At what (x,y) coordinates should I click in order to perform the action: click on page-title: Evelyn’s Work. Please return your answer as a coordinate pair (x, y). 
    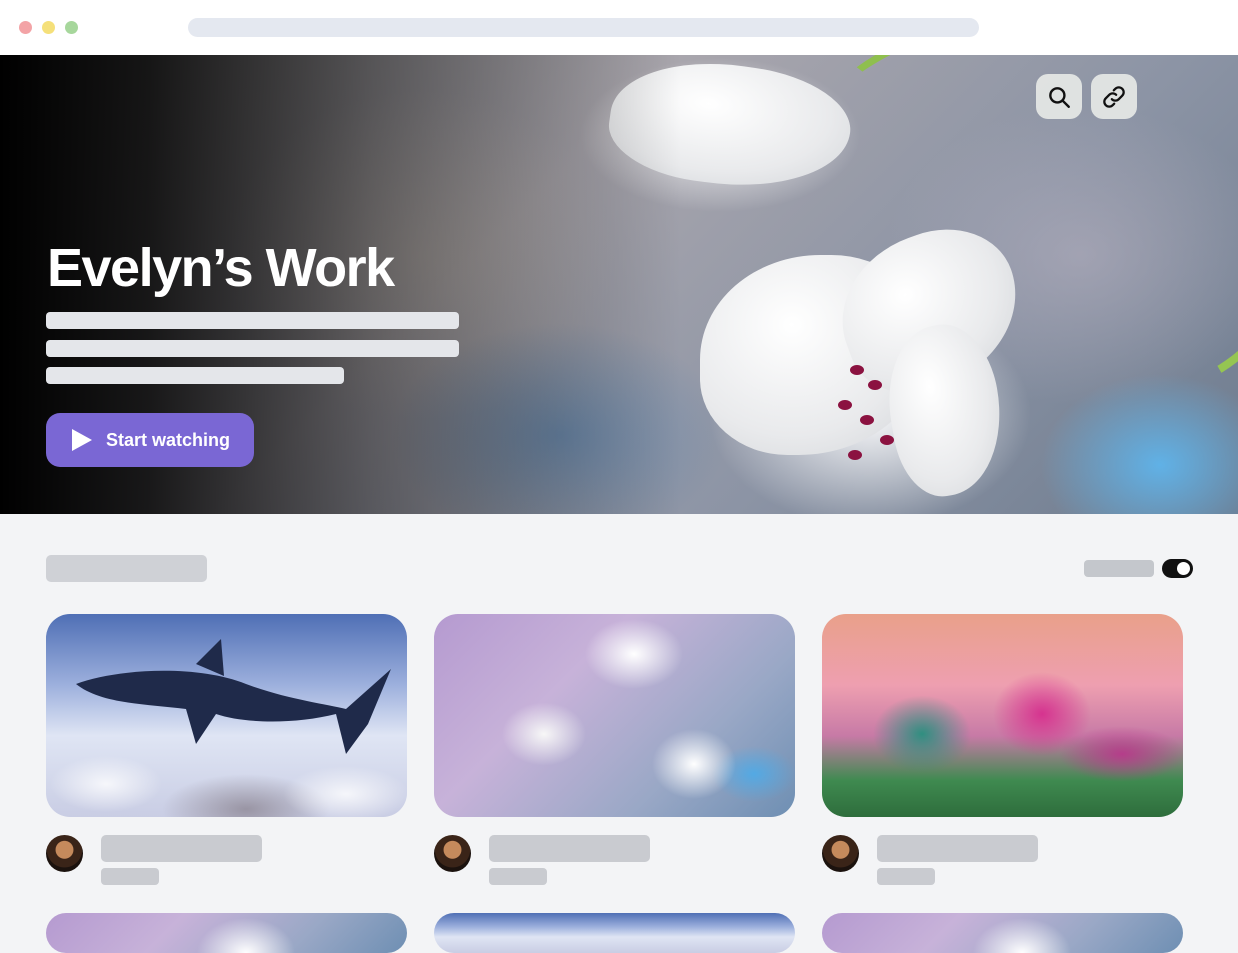
    Looking at the image, I should click on (221, 268).